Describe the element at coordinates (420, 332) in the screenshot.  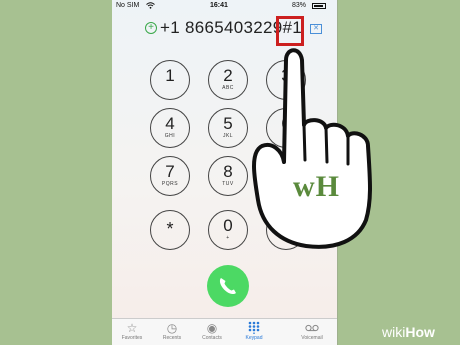
I see `watermark-how: How` at that location.